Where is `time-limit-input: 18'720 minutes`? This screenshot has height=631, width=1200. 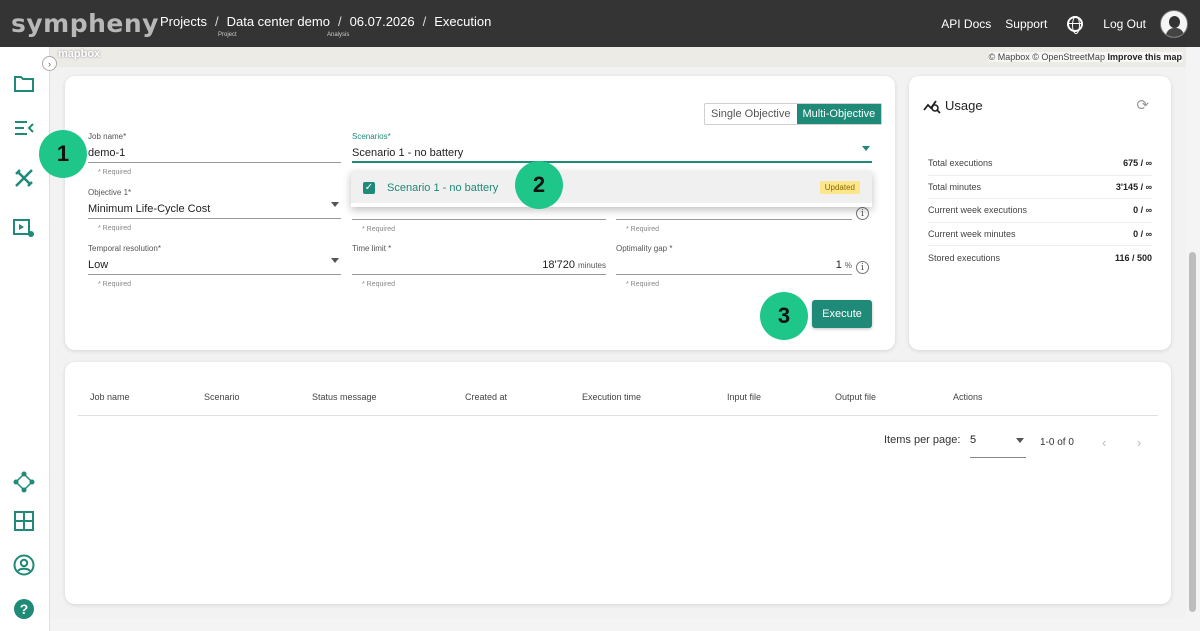
time-limit-input: 18'720 minutes is located at coordinates (479, 267).